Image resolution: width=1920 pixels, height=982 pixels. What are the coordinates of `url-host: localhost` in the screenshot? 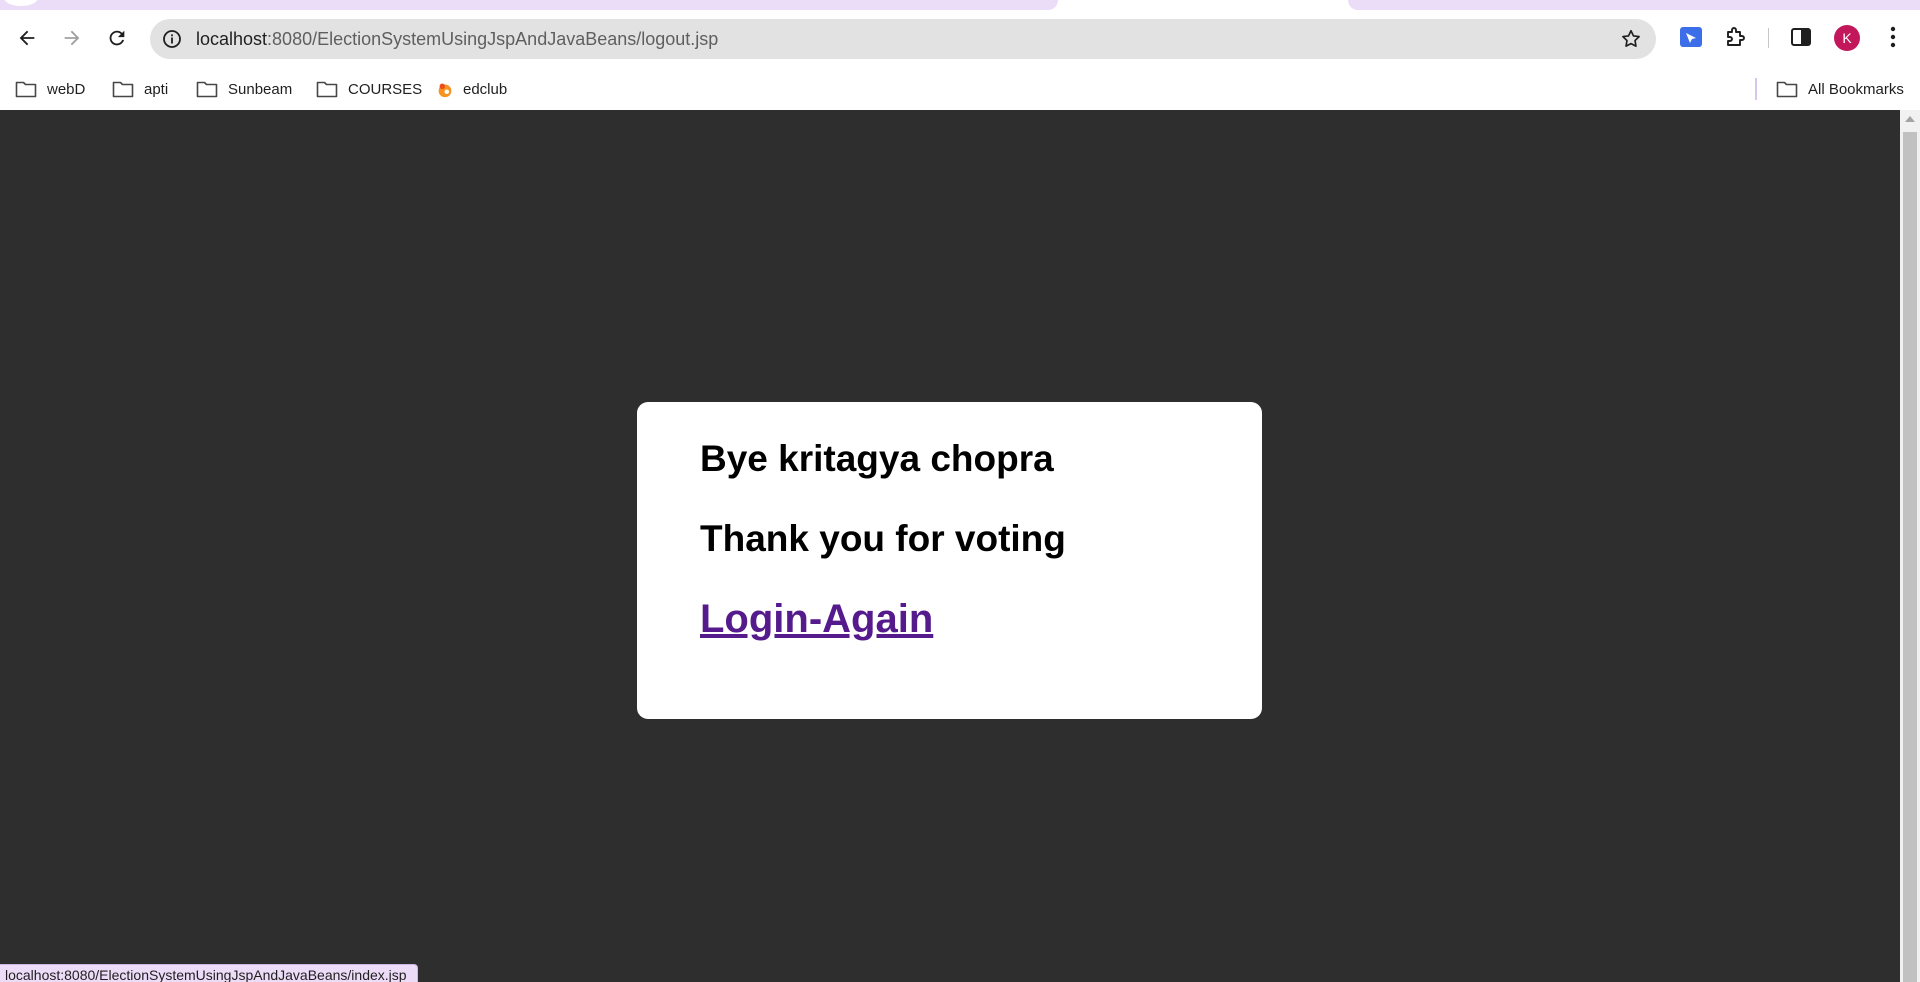 It's located at (232, 39).